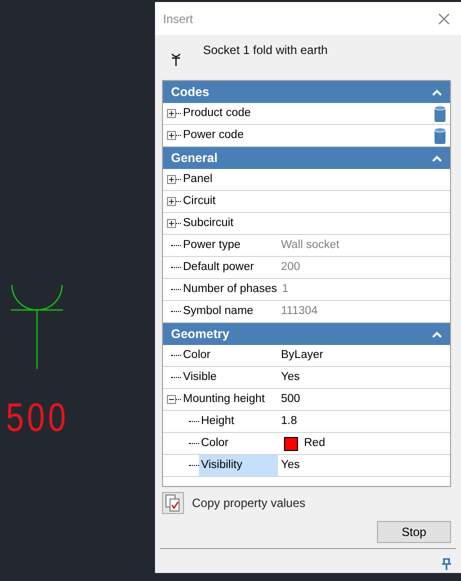  What do you see at coordinates (265, 50) in the screenshot?
I see `symbol-name: Socket 1 fold with earth` at bounding box center [265, 50].